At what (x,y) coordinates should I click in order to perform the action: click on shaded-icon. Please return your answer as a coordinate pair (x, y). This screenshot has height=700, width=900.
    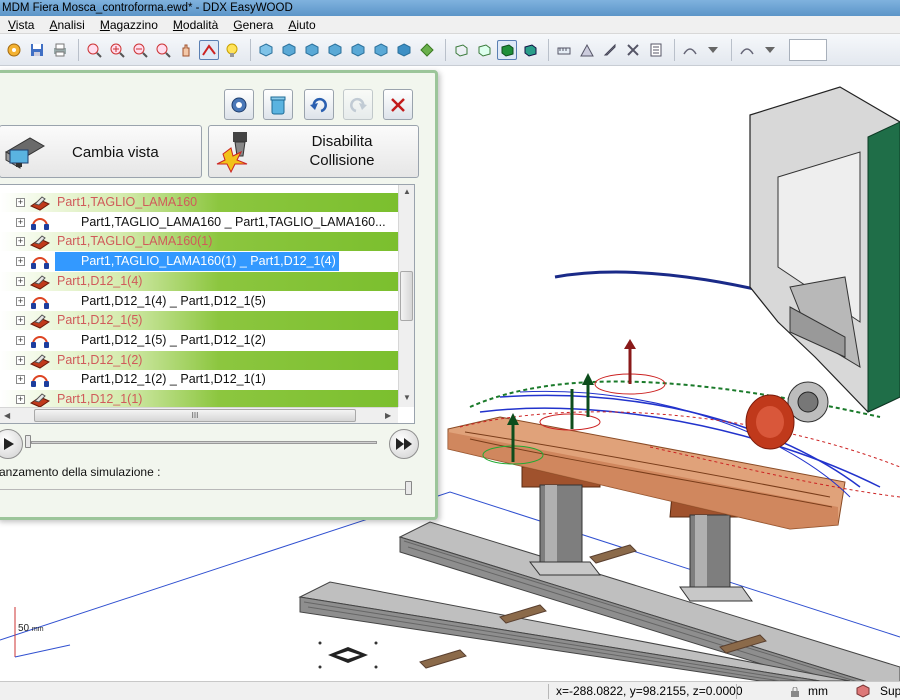
    Looking at the image, I should click on (507, 49).